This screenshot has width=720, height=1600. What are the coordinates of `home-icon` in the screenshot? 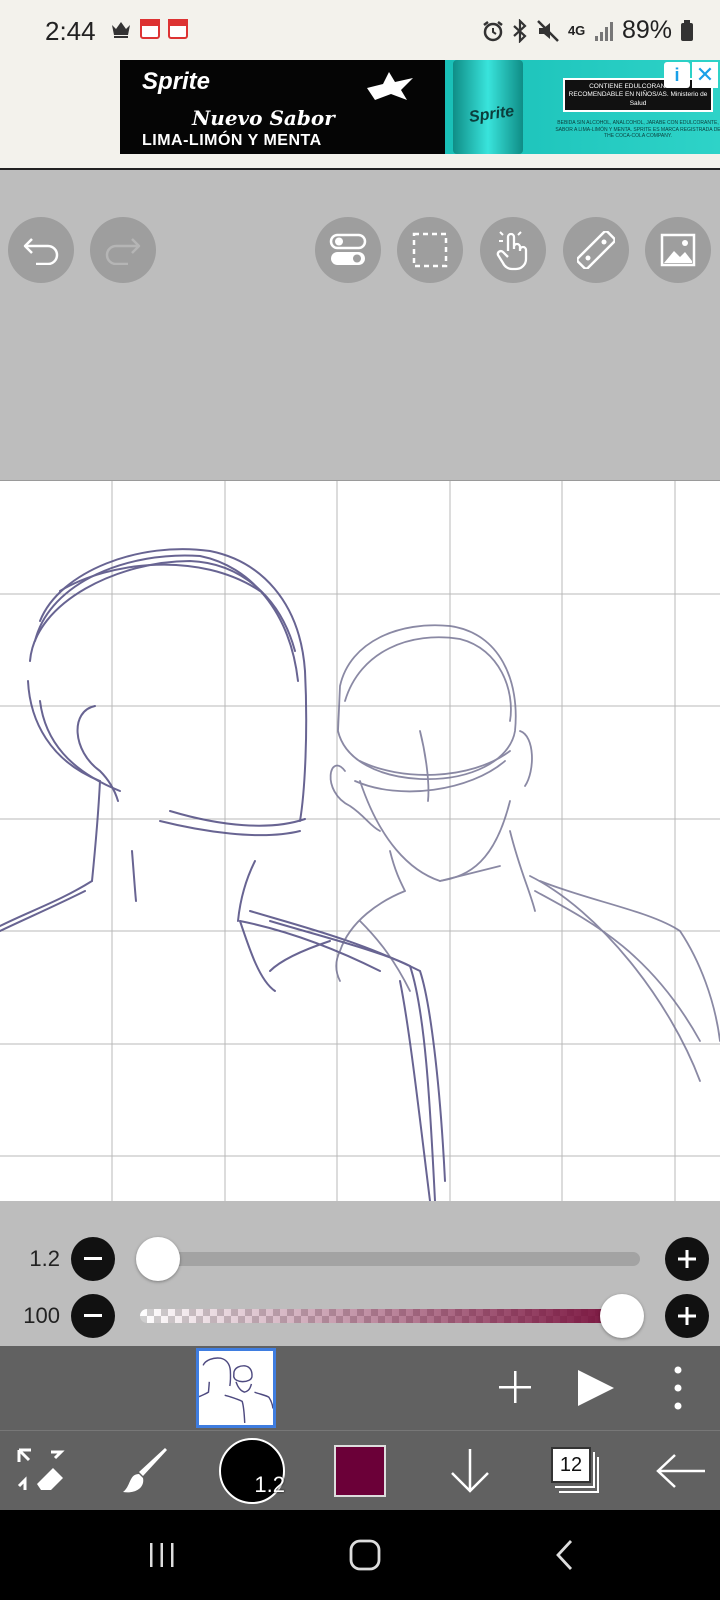 It's located at (365, 1555).